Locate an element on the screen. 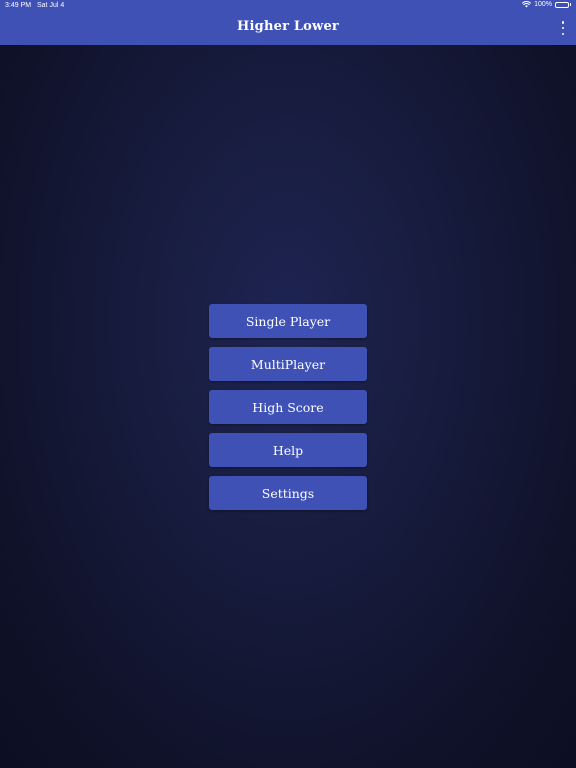  settings-button: Settings is located at coordinates (288, 493).